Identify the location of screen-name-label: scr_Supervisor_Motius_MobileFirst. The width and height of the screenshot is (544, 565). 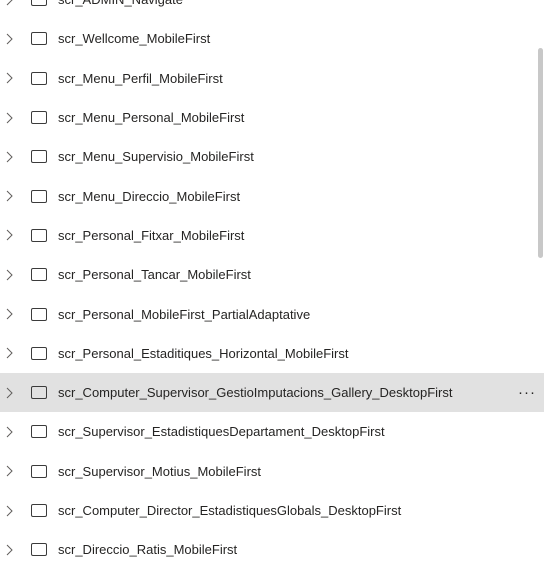
(160, 471).